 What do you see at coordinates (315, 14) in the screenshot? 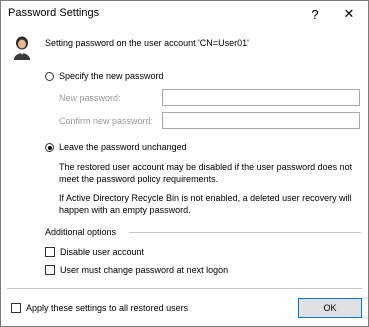
I see `help-button: ?` at bounding box center [315, 14].